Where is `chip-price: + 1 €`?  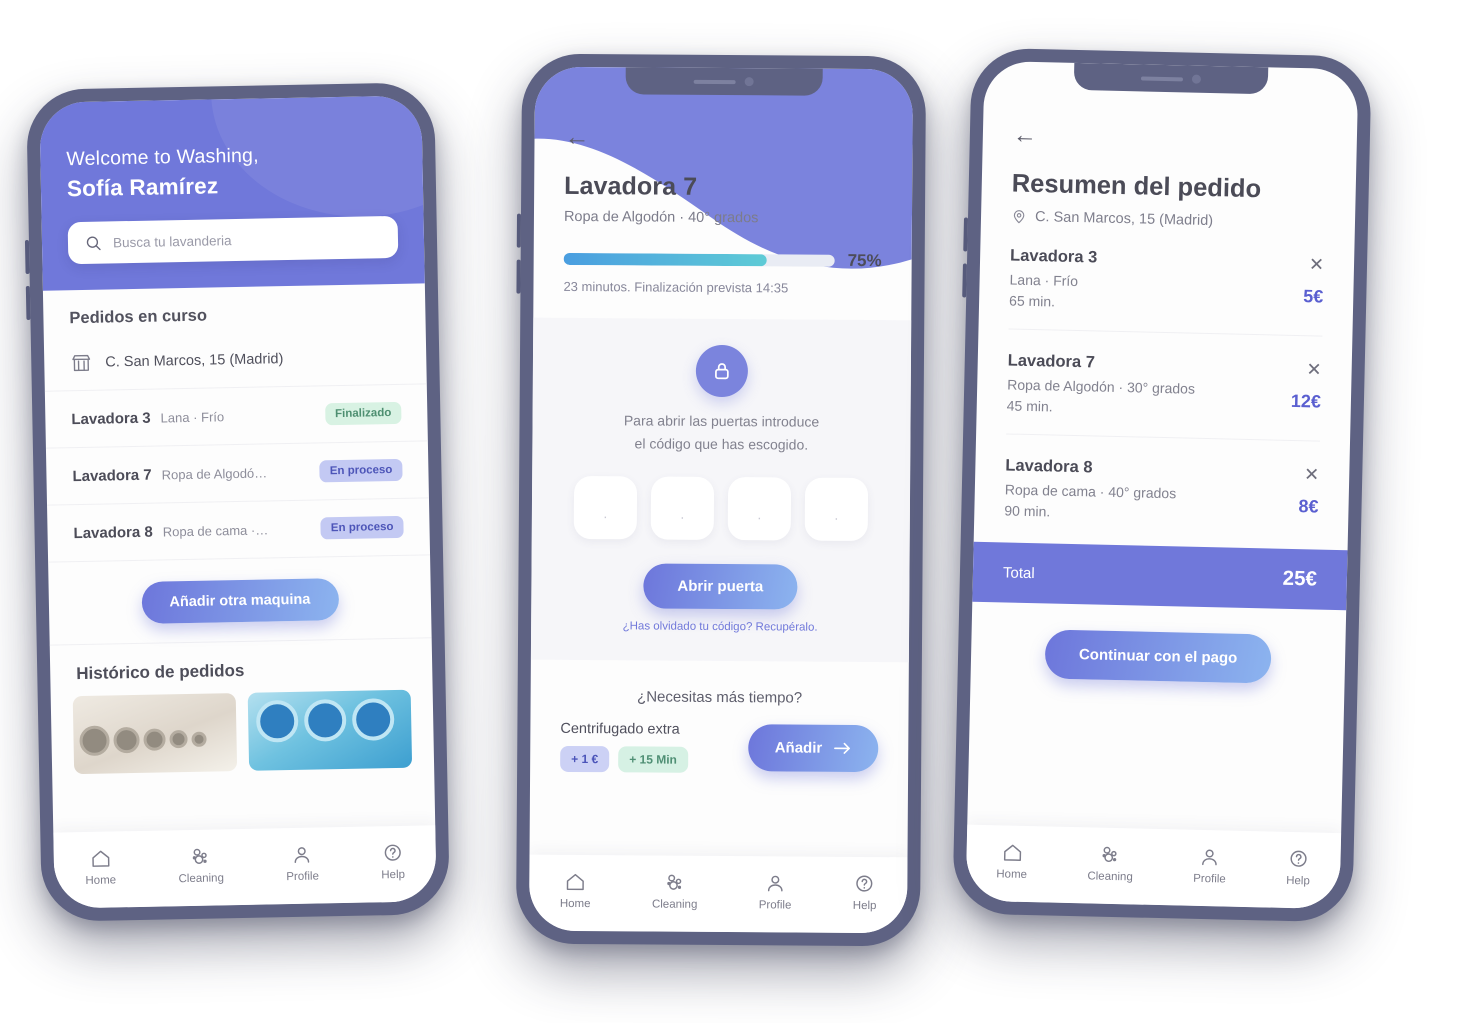 chip-price: + 1 € is located at coordinates (585, 759).